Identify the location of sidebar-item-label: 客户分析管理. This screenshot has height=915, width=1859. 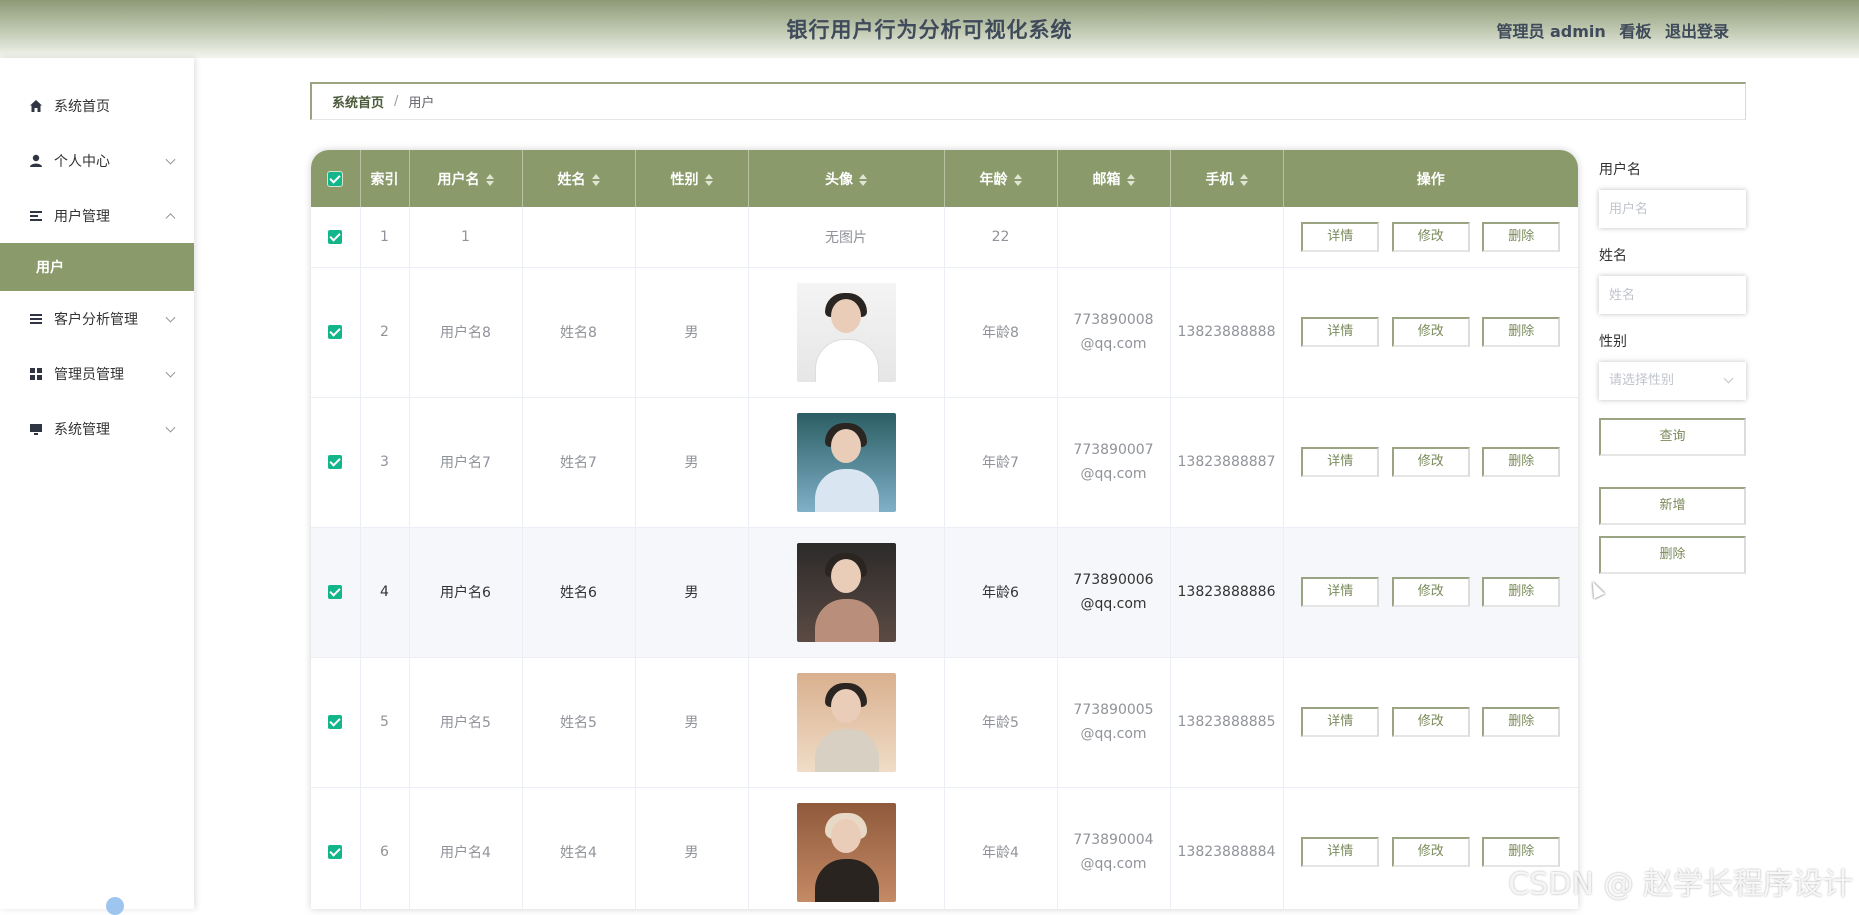
(96, 319).